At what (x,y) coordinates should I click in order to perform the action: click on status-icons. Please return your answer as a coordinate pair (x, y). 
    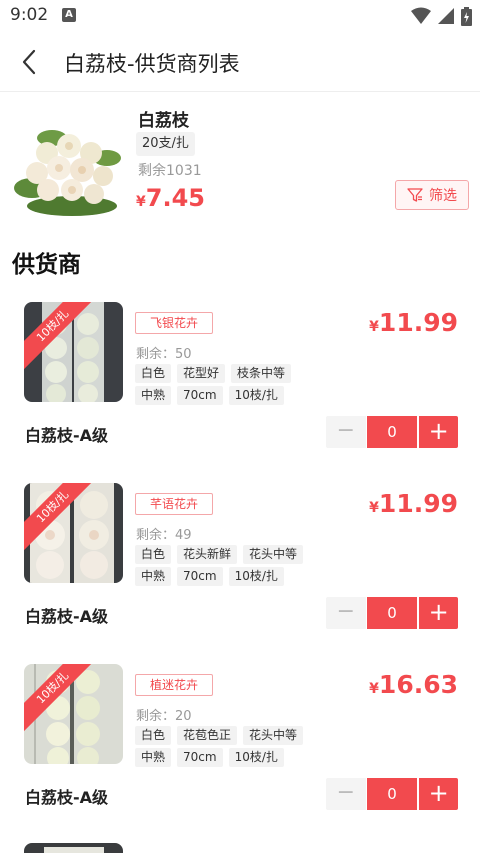
    Looking at the image, I should click on (441, 16).